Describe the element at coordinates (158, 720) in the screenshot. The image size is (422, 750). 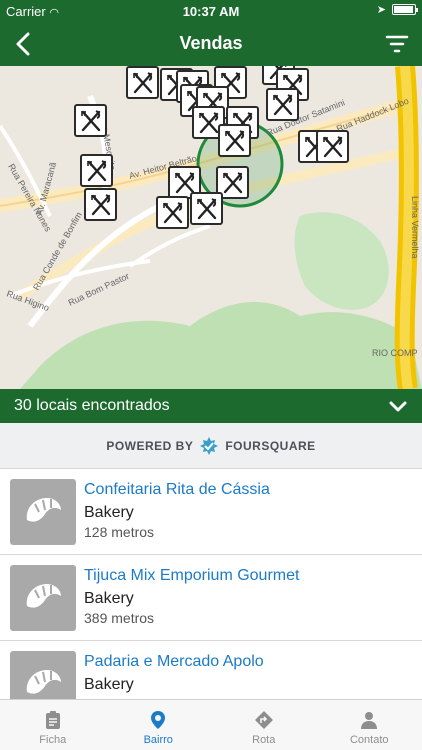
I see `map-pin-icon` at that location.